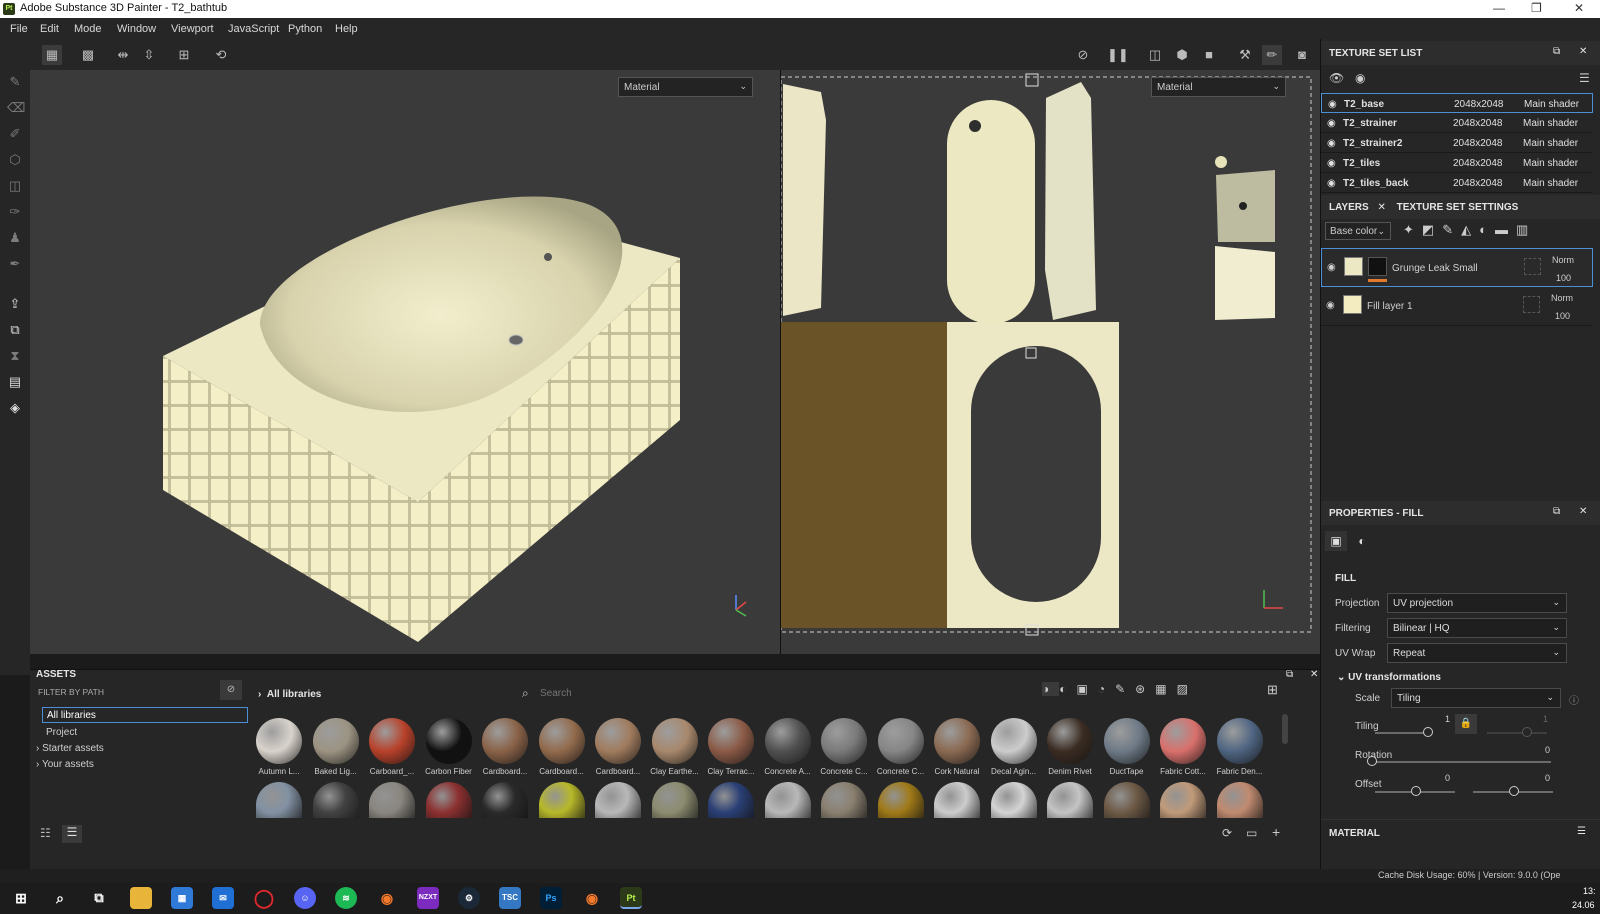 The width and height of the screenshot is (1600, 914). Describe the element at coordinates (1536, 8) in the screenshot. I see `restore-button: ❐` at that location.